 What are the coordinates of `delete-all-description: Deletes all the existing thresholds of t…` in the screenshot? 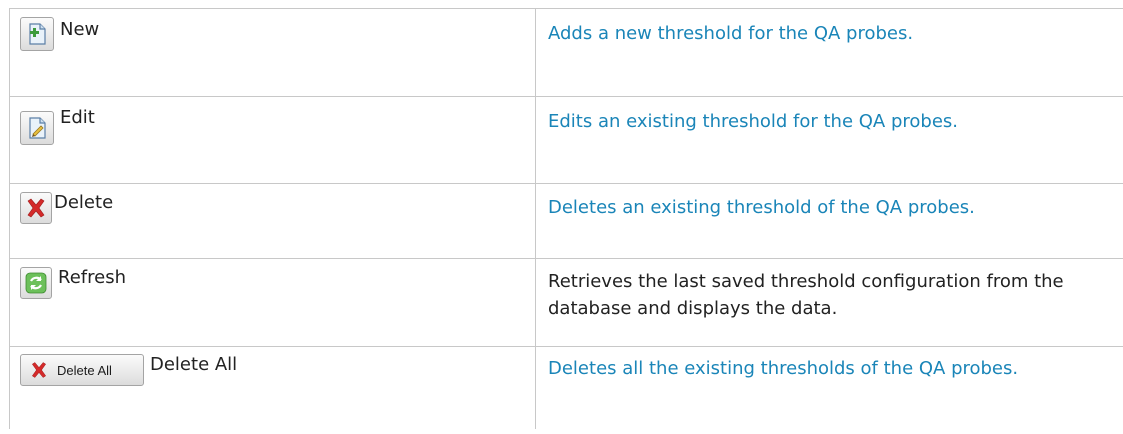 It's located at (829, 388).